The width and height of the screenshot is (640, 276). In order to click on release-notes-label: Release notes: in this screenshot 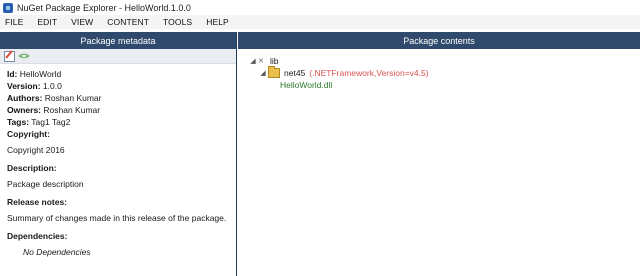, I will do `click(37, 202)`.